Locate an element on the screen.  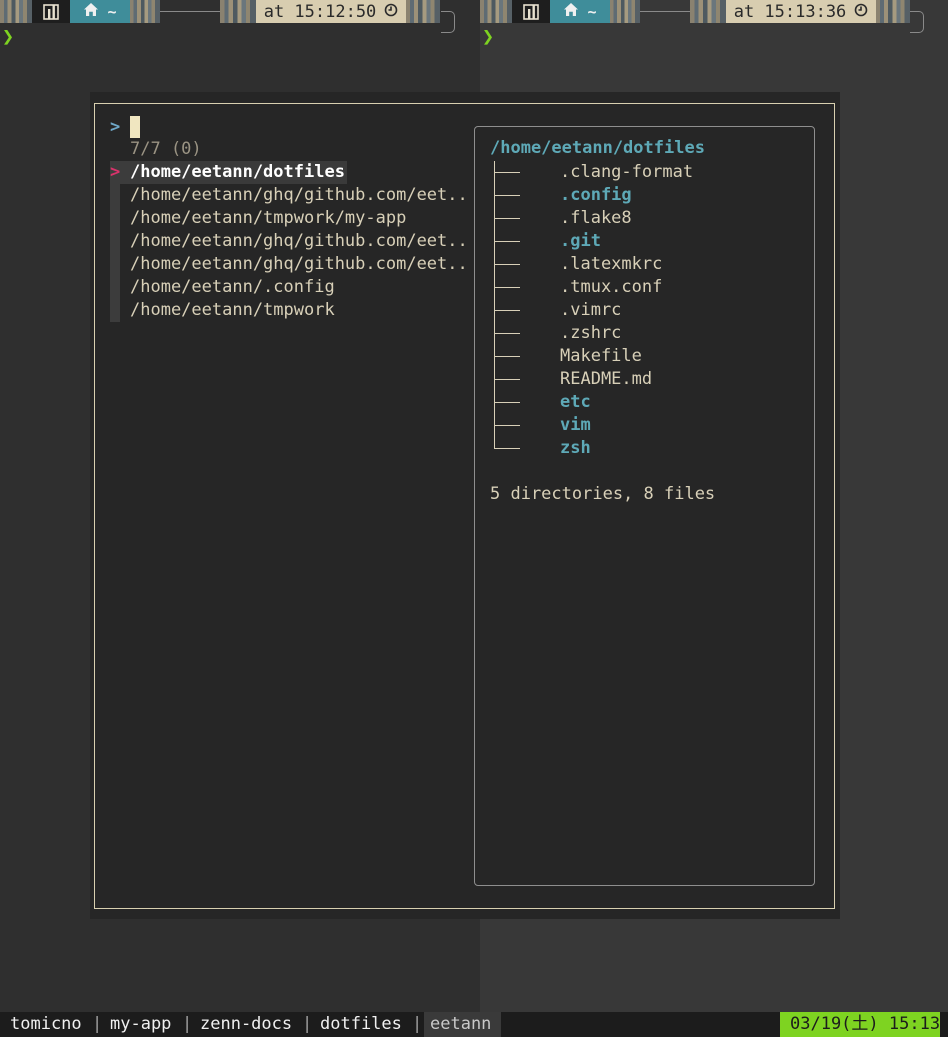
prompt-time-text: at 15:13:36 is located at coordinates (790, 11).